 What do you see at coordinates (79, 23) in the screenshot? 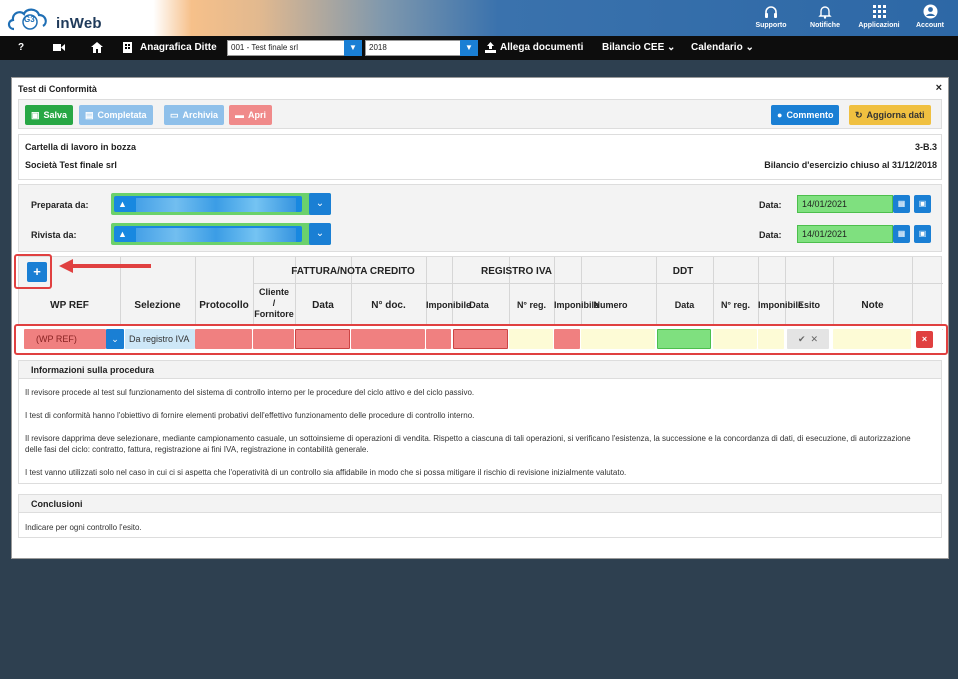
I see `brand-name: inWeb` at bounding box center [79, 23].